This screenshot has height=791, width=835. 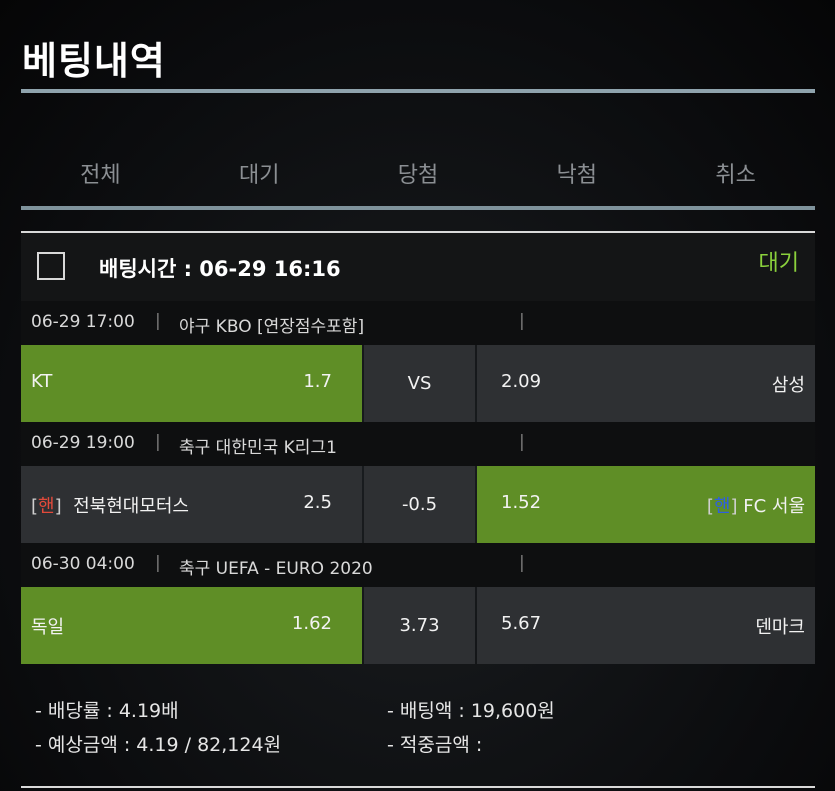 I want to click on away-odds-cell: 5.67 덴마크, so click(x=646, y=625).